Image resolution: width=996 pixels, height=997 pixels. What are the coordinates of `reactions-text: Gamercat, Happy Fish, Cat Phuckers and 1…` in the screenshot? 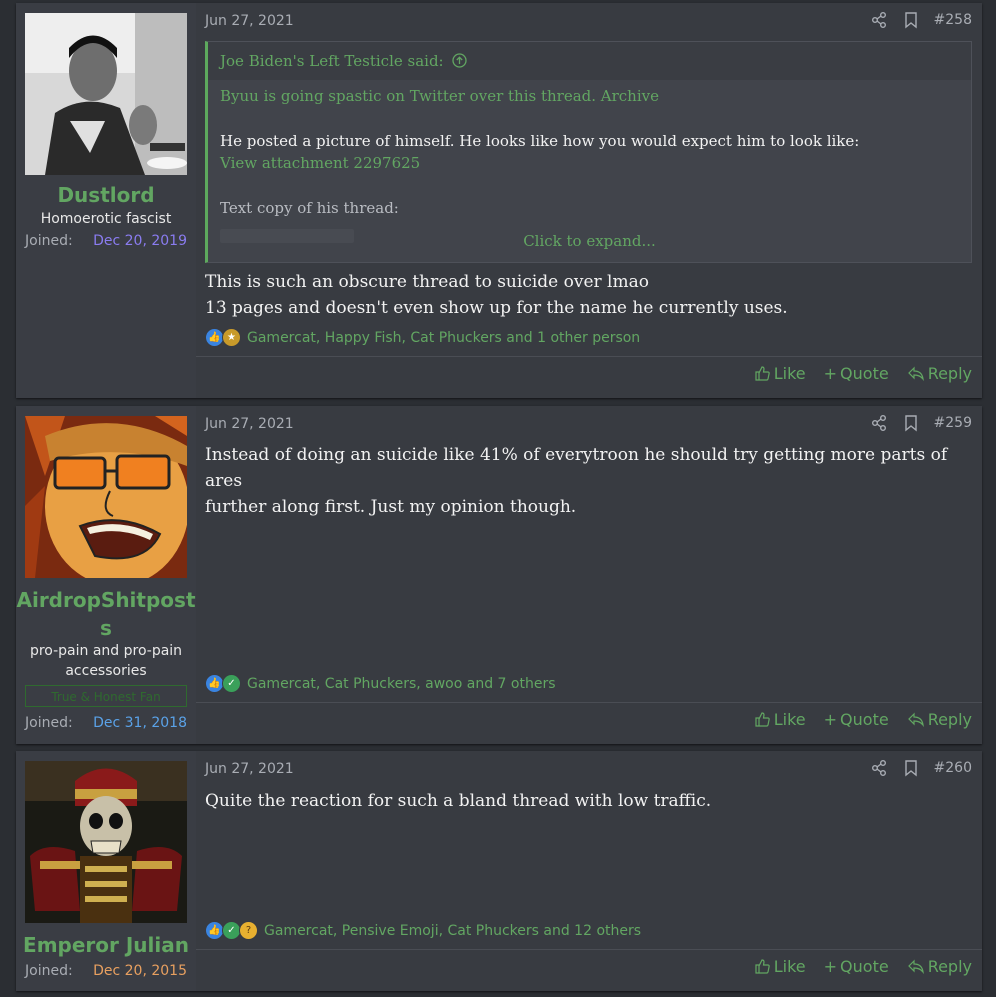 It's located at (443, 338).